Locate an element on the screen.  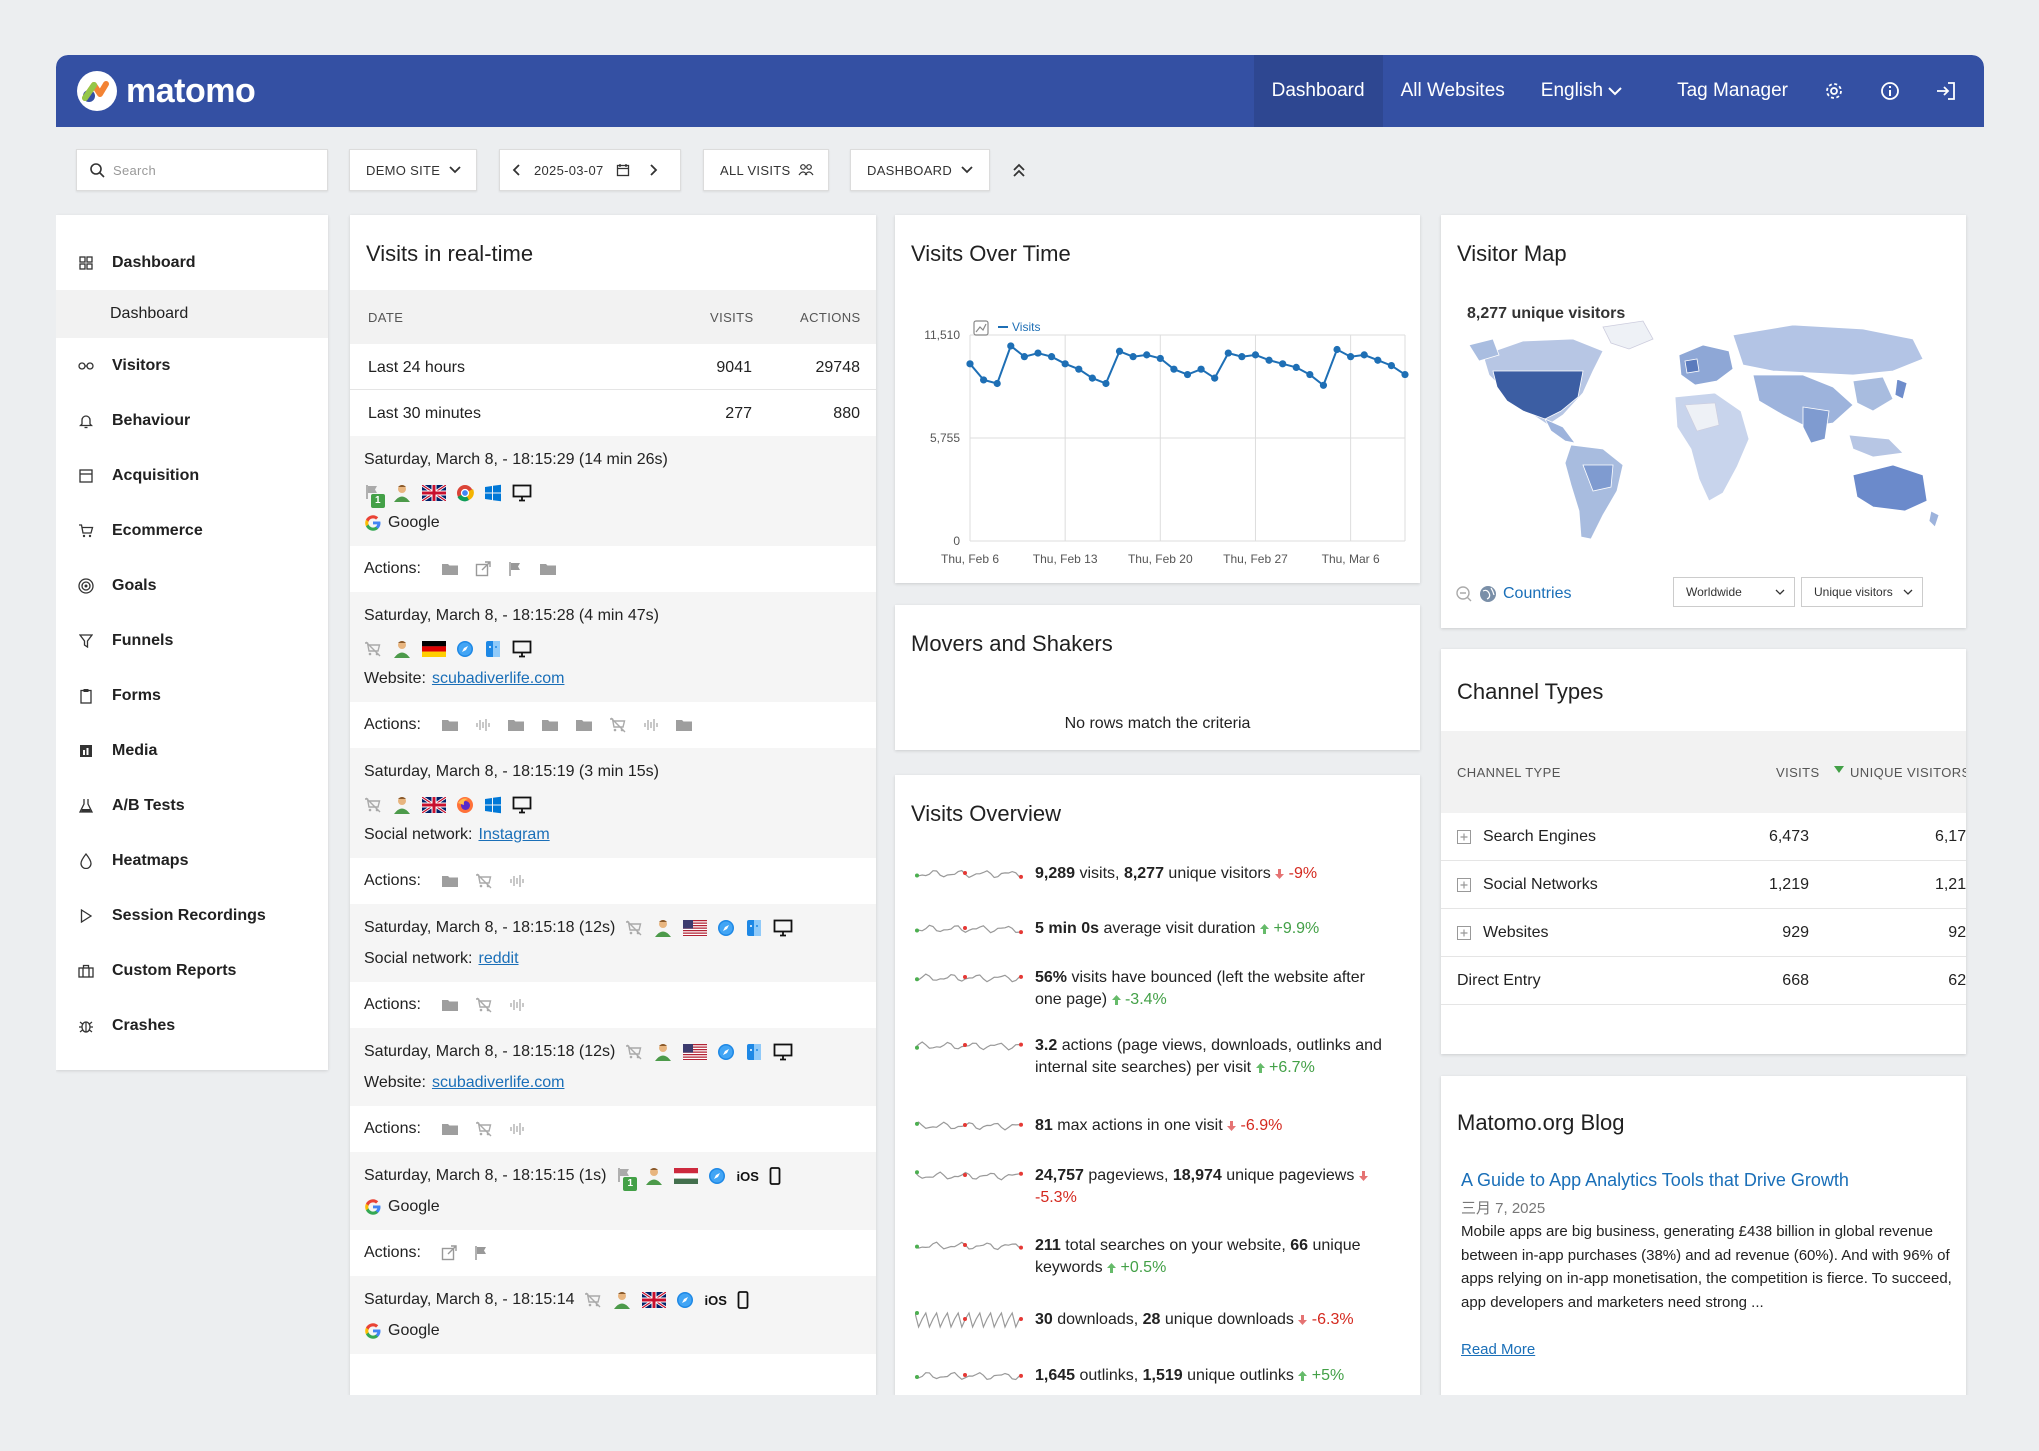
sidebar-item-goals: Goals is located at coordinates (192, 585).